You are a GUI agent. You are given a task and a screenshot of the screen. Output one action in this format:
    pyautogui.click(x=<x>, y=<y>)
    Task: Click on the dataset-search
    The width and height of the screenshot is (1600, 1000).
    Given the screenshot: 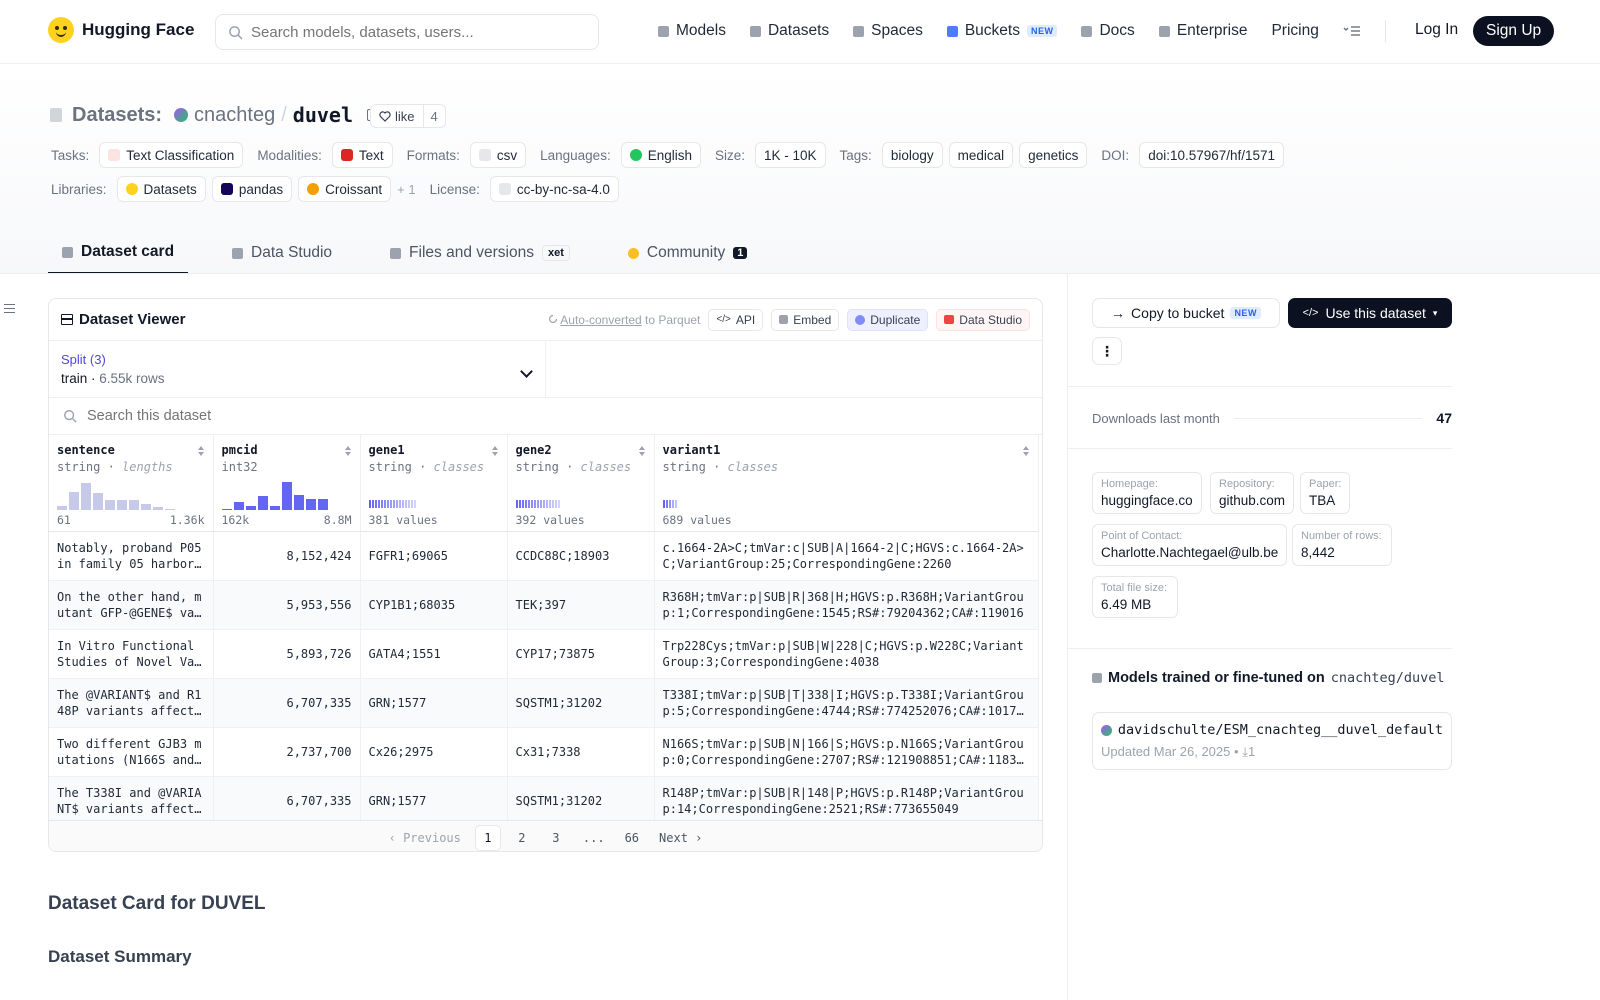 What is the action you would take?
    pyautogui.click(x=545, y=416)
    